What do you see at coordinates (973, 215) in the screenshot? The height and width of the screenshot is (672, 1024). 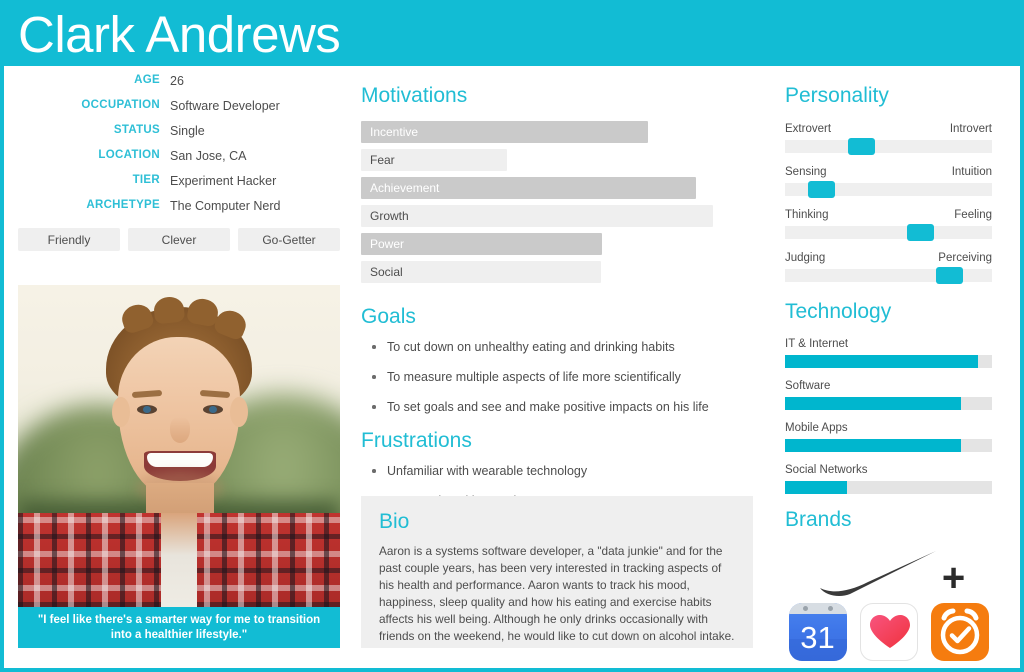 I see `personality-label-right: Feeling` at bounding box center [973, 215].